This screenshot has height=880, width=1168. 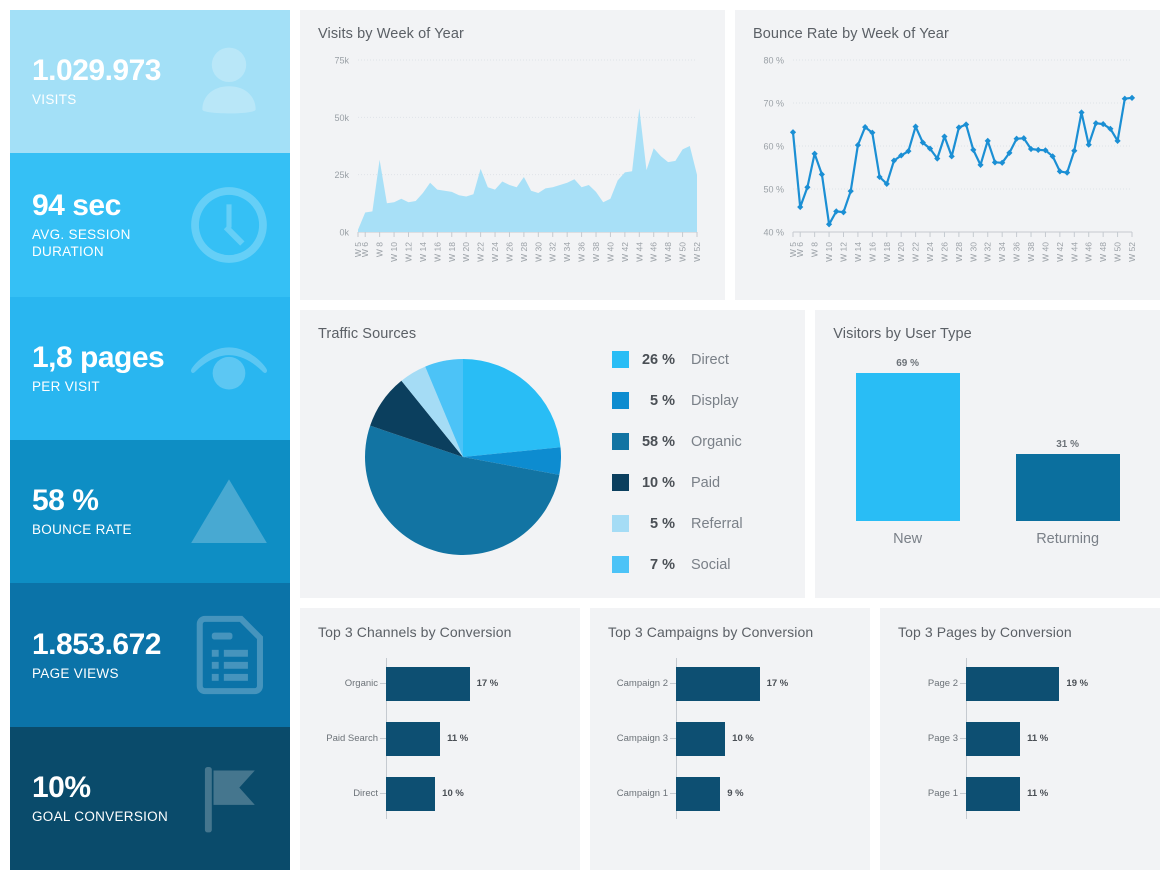 What do you see at coordinates (365, 249) in the screenshot?
I see `svg-text: W 6` at bounding box center [365, 249].